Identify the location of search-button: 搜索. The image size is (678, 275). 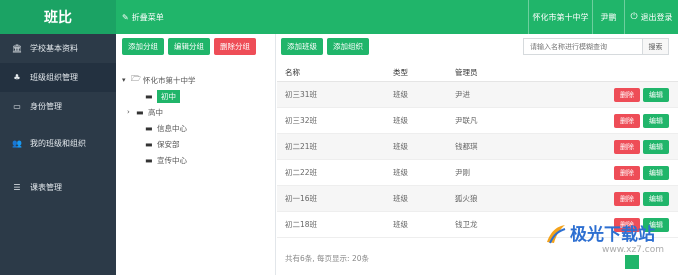
(656, 46).